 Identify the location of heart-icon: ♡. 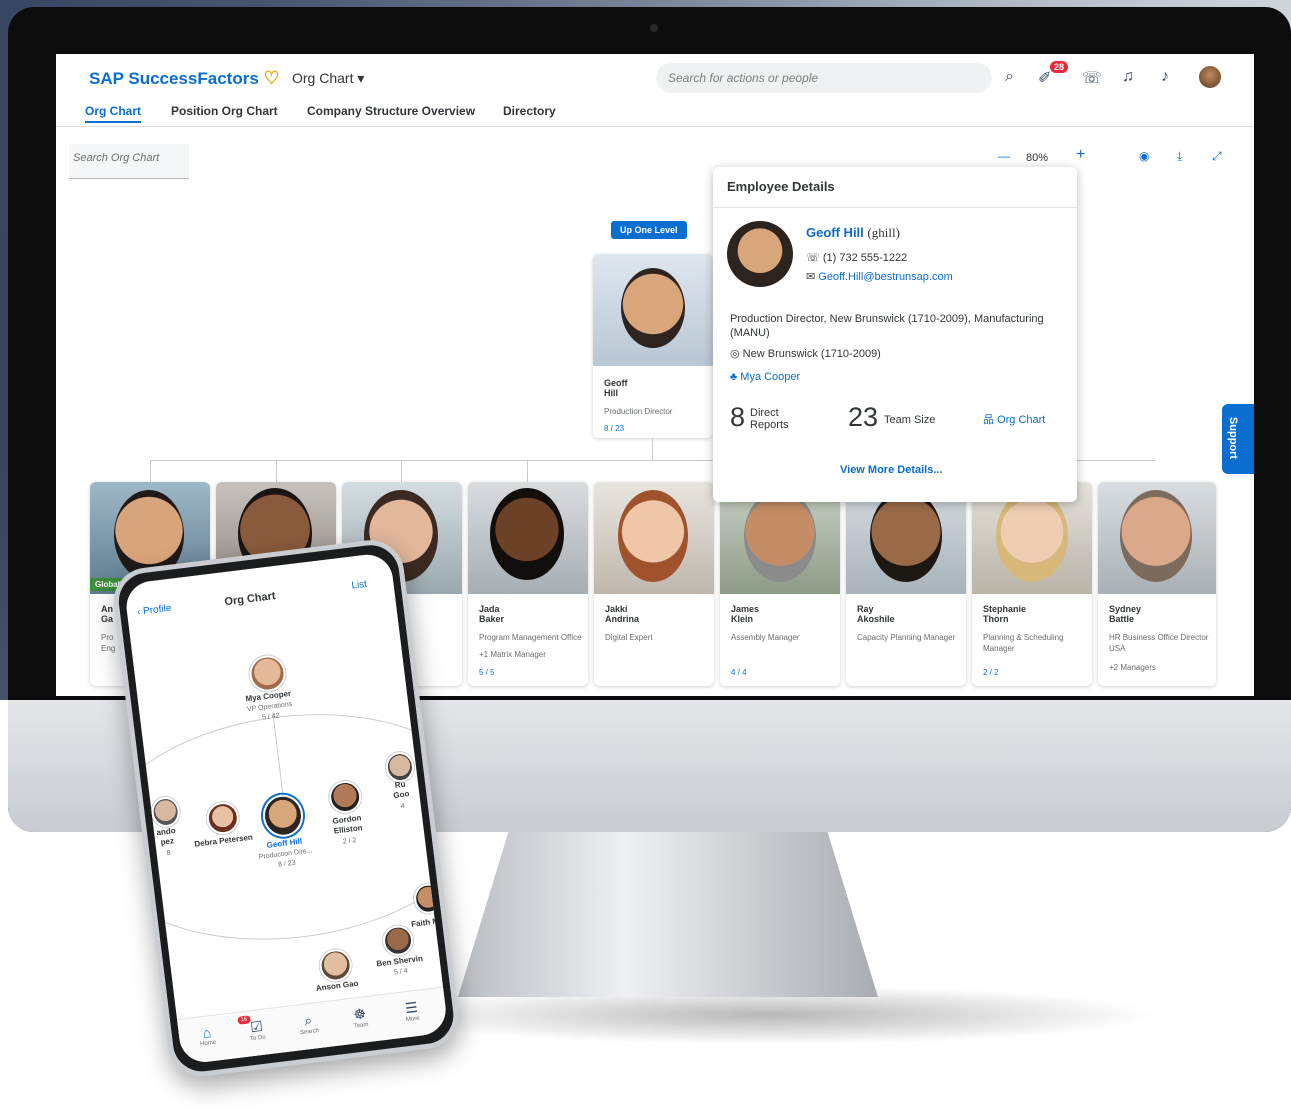
(271, 78).